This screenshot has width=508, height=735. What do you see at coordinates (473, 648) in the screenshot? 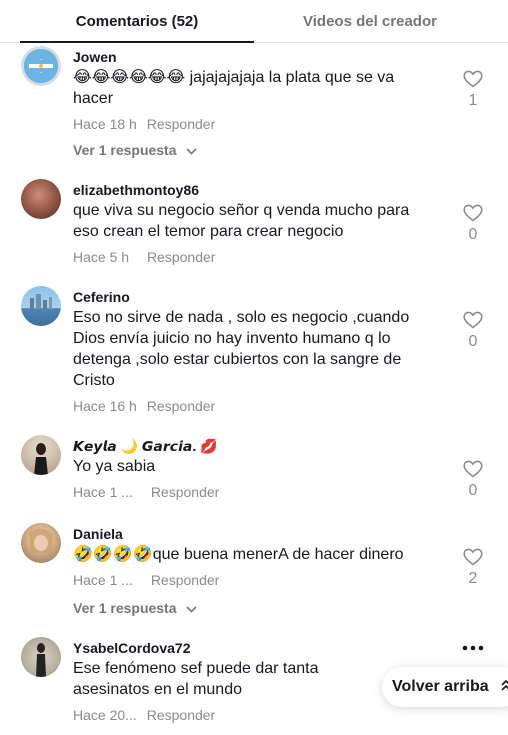
I see `more-dots-icon` at bounding box center [473, 648].